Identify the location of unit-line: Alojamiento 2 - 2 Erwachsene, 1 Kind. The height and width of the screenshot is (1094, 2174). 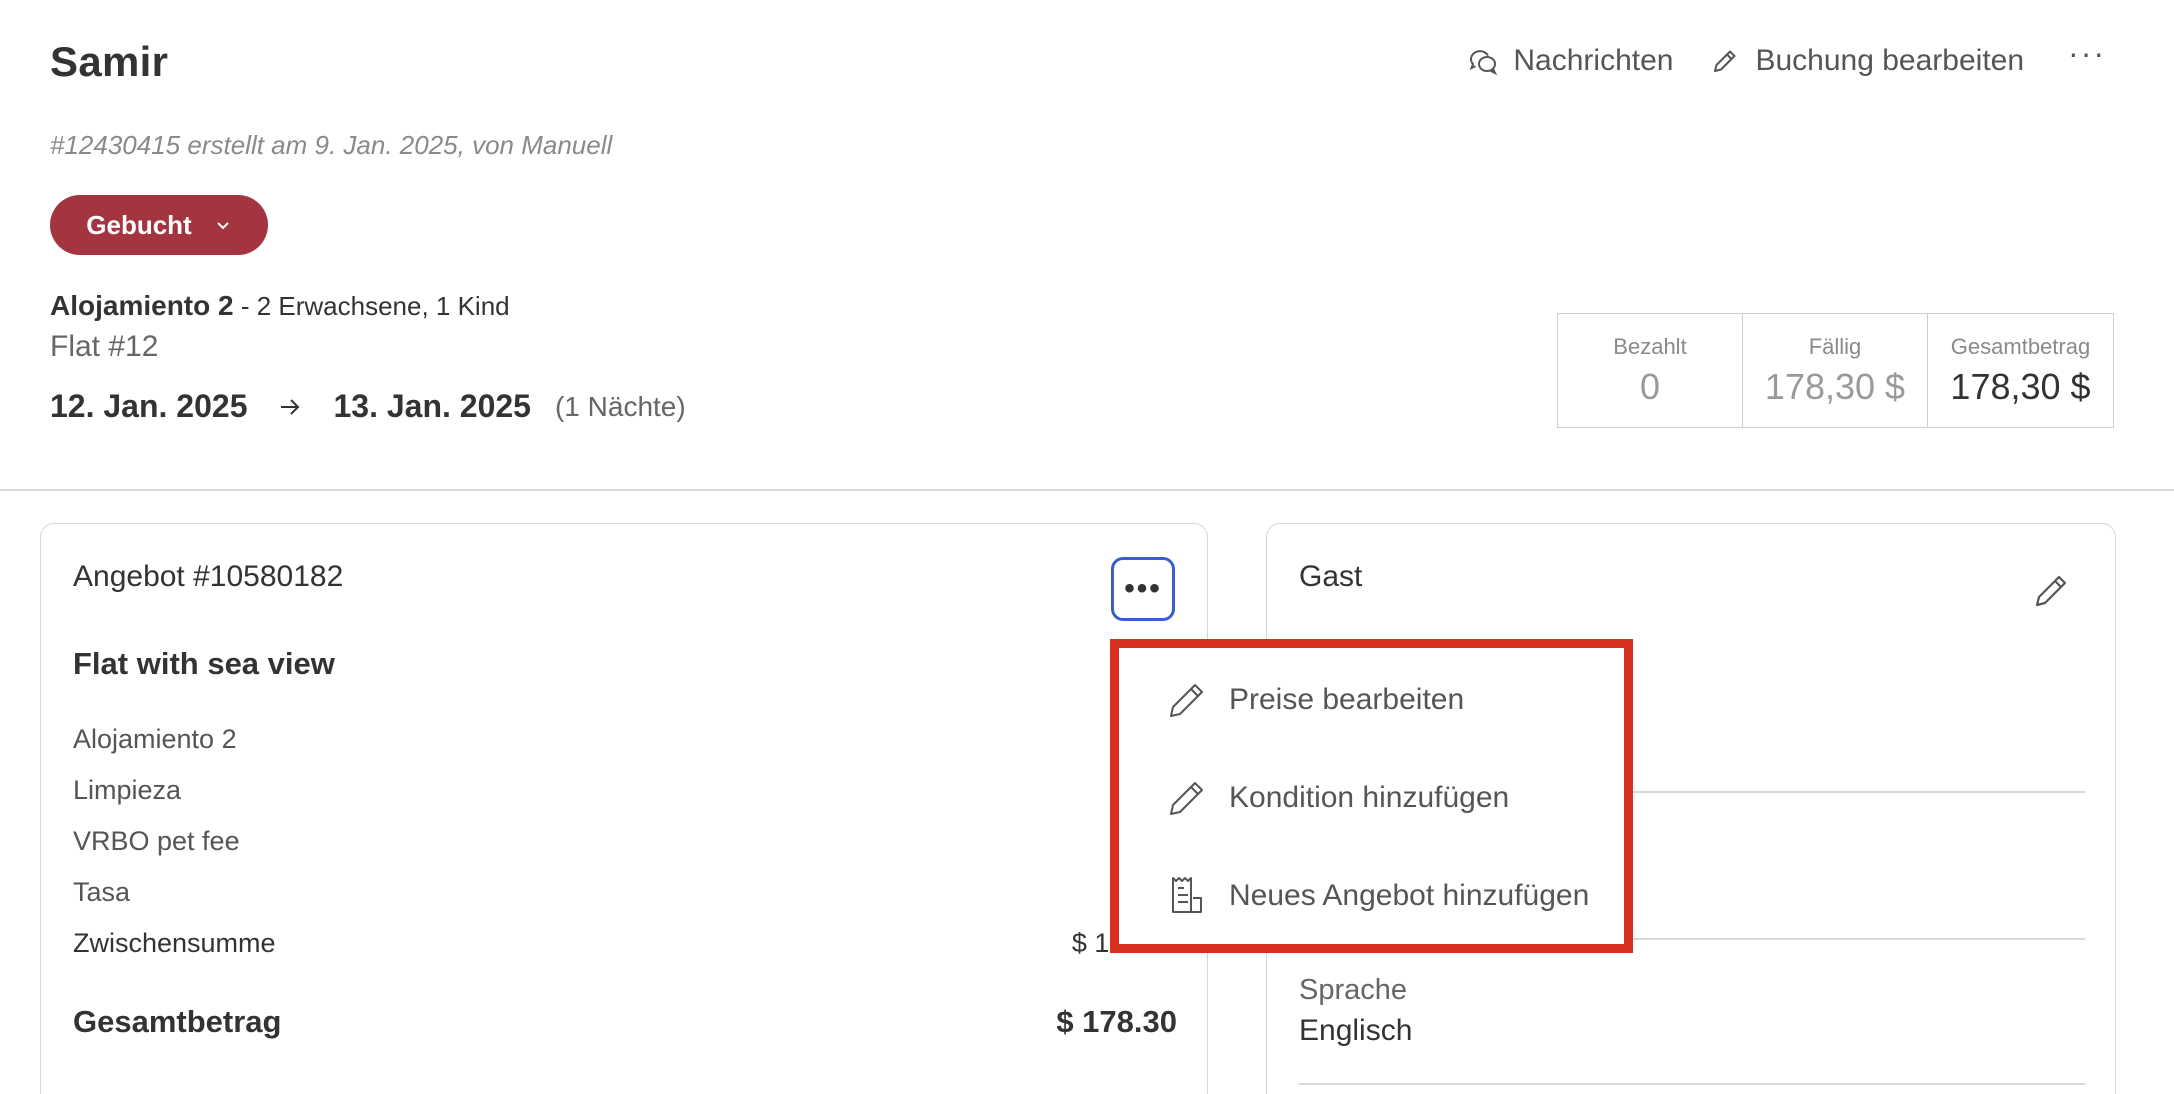
(280, 306).